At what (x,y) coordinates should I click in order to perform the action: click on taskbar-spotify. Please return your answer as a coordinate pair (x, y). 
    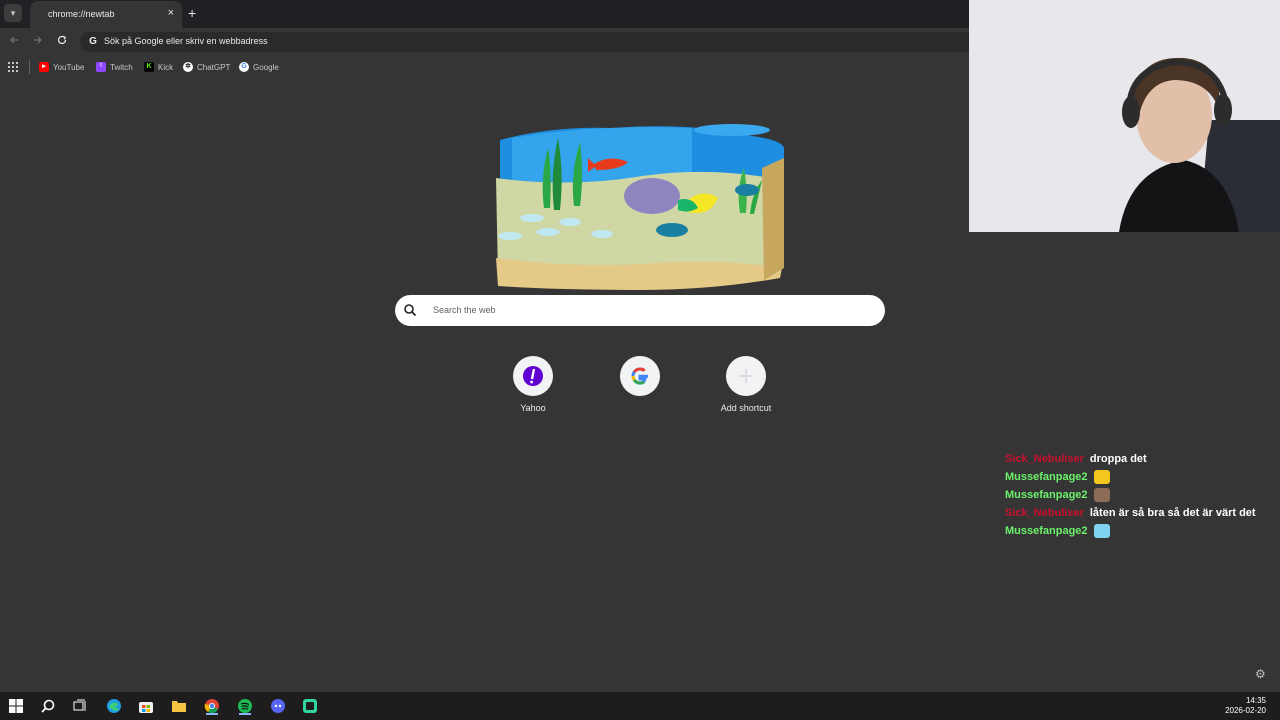
    Looking at the image, I should click on (245, 706).